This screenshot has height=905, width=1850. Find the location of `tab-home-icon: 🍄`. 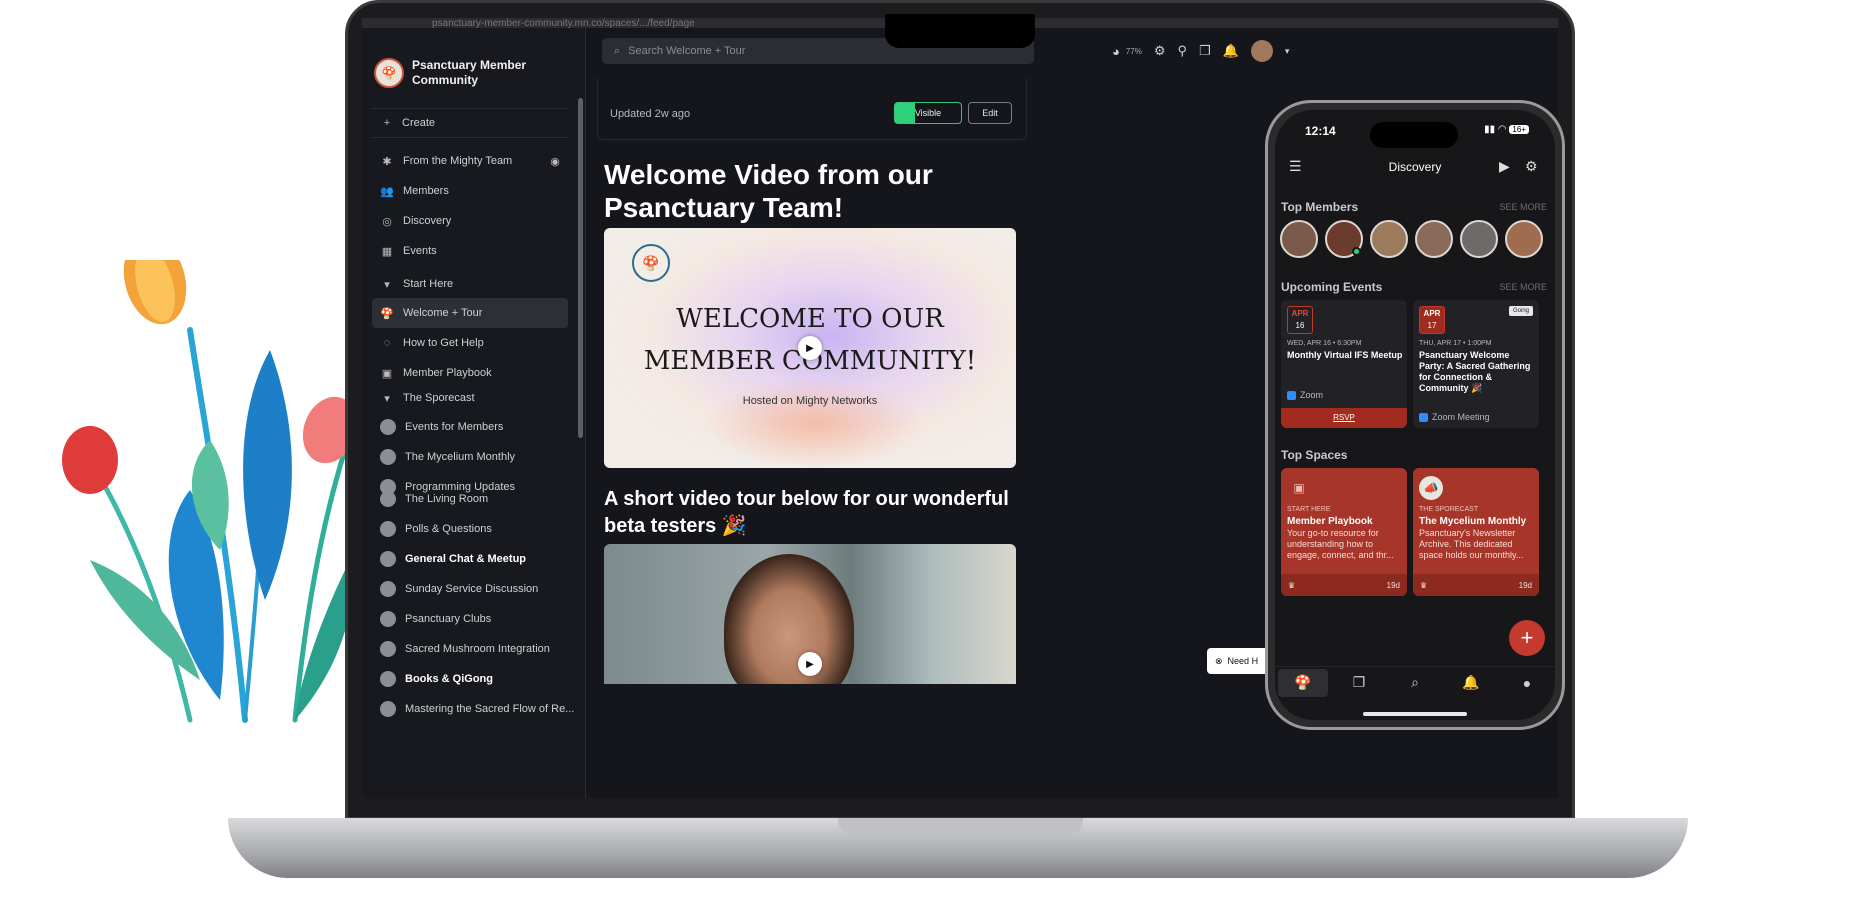

tab-home-icon: 🍄 is located at coordinates (1303, 682).